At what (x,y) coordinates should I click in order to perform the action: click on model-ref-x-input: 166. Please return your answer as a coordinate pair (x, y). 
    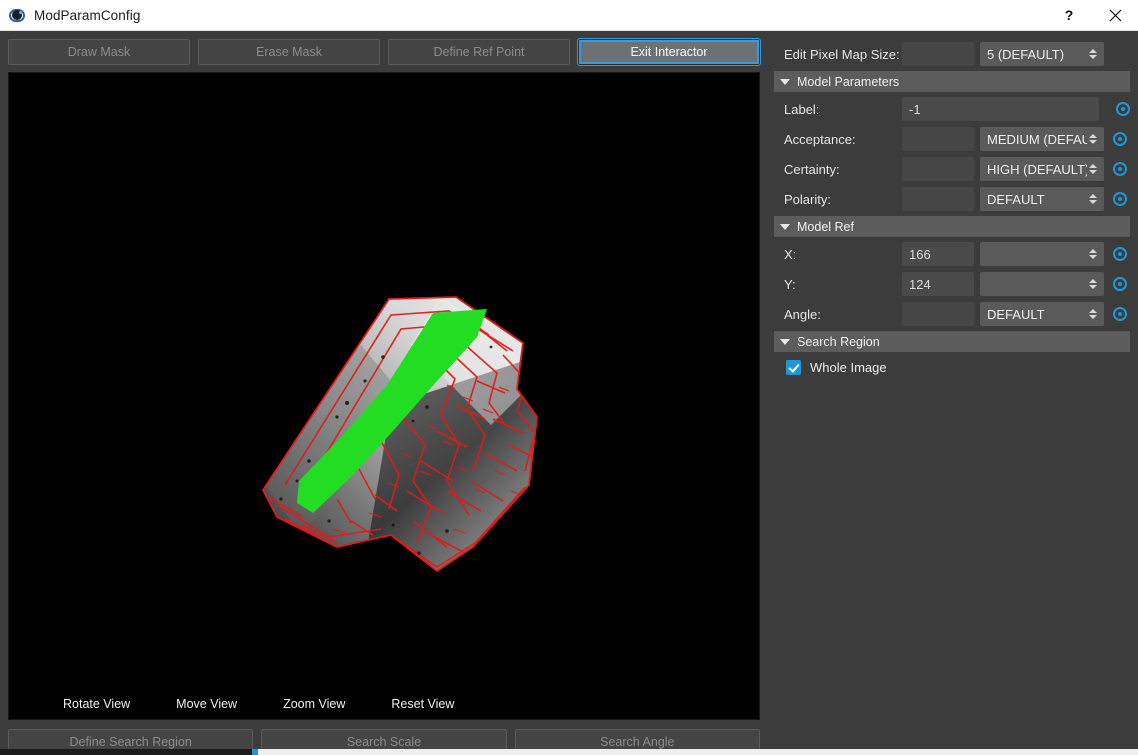
    Looking at the image, I should click on (938, 254).